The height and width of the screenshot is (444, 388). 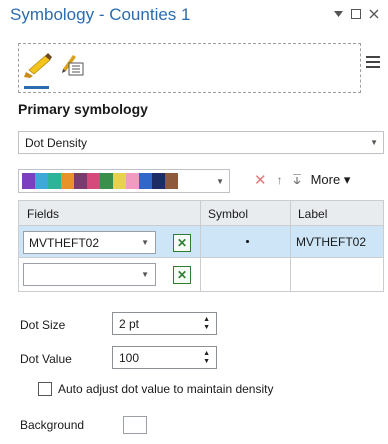 I want to click on tab-symbol-properties, so click(x=73, y=66).